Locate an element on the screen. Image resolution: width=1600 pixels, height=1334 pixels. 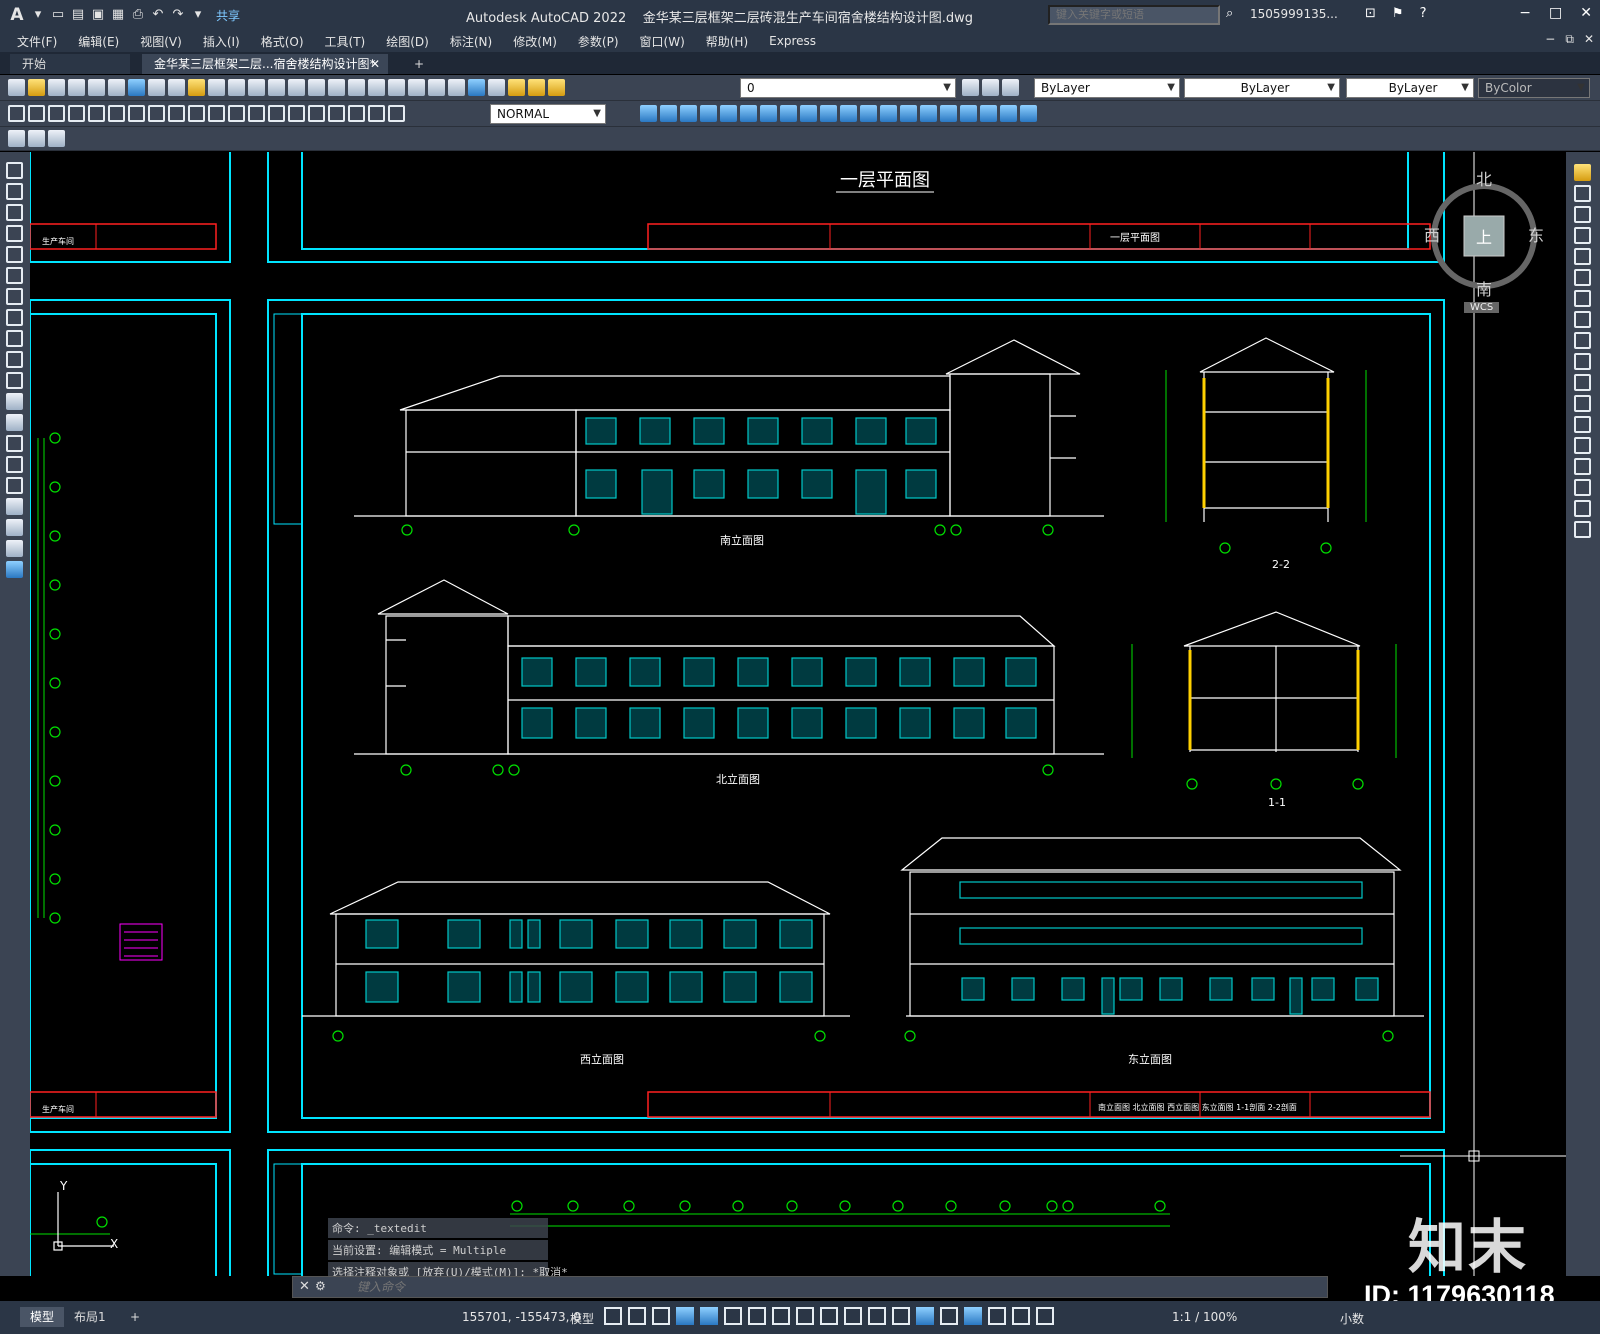
command-input is located at coordinates (807, 1287).